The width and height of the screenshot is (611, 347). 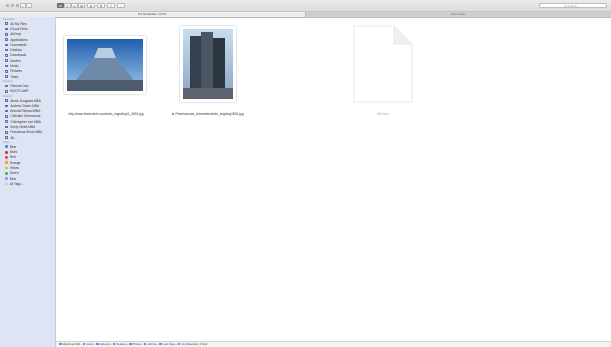 What do you see at coordinates (111, 5) in the screenshot?
I see `share-button: ⇪` at bounding box center [111, 5].